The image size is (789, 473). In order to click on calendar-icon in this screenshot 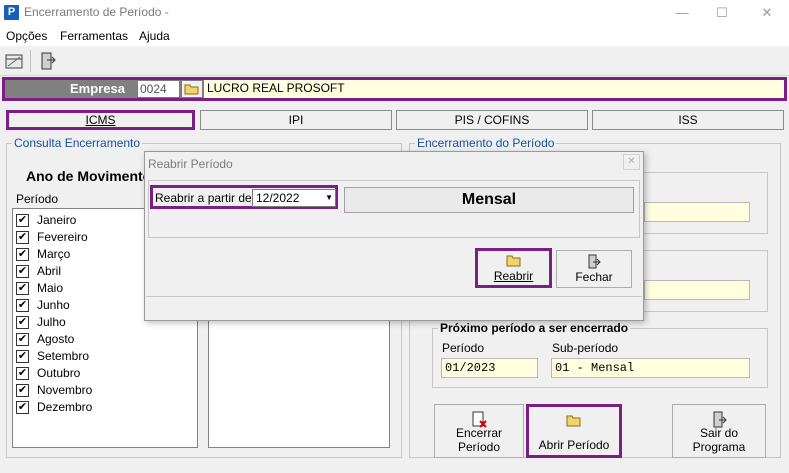, I will do `click(14, 61)`.